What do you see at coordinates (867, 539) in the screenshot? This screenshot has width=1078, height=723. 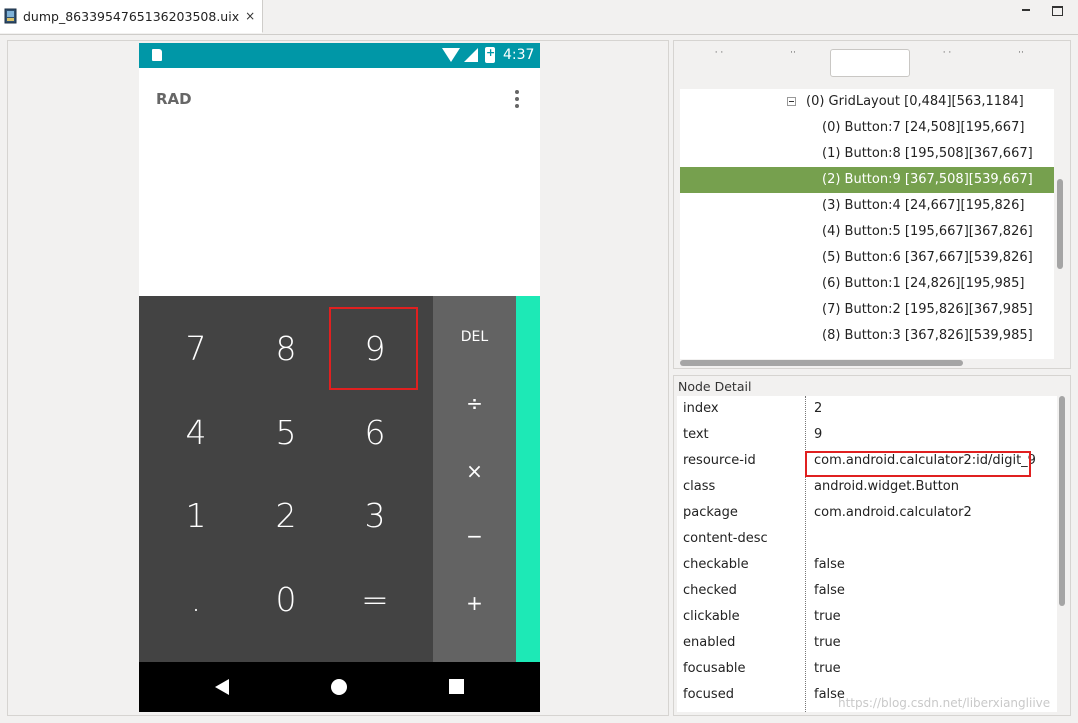 I see `prop-row-content-desc: content-desc` at bounding box center [867, 539].